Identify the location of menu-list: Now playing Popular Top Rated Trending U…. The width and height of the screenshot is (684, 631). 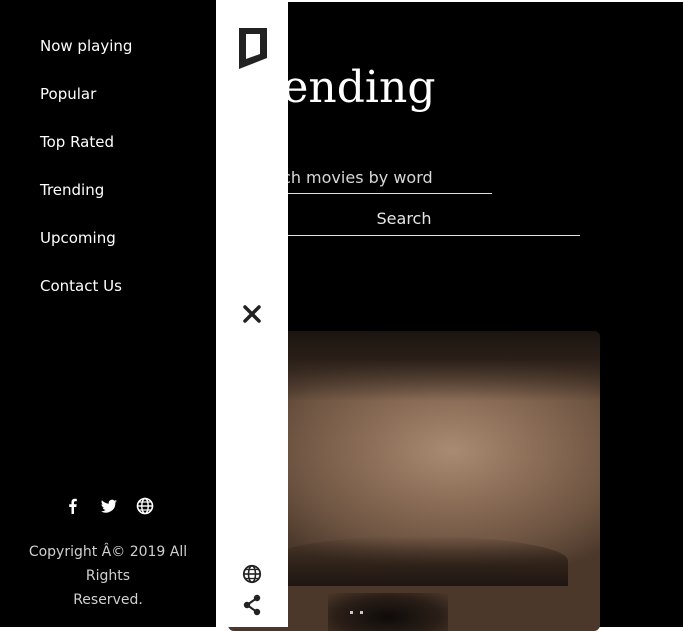
(86, 180).